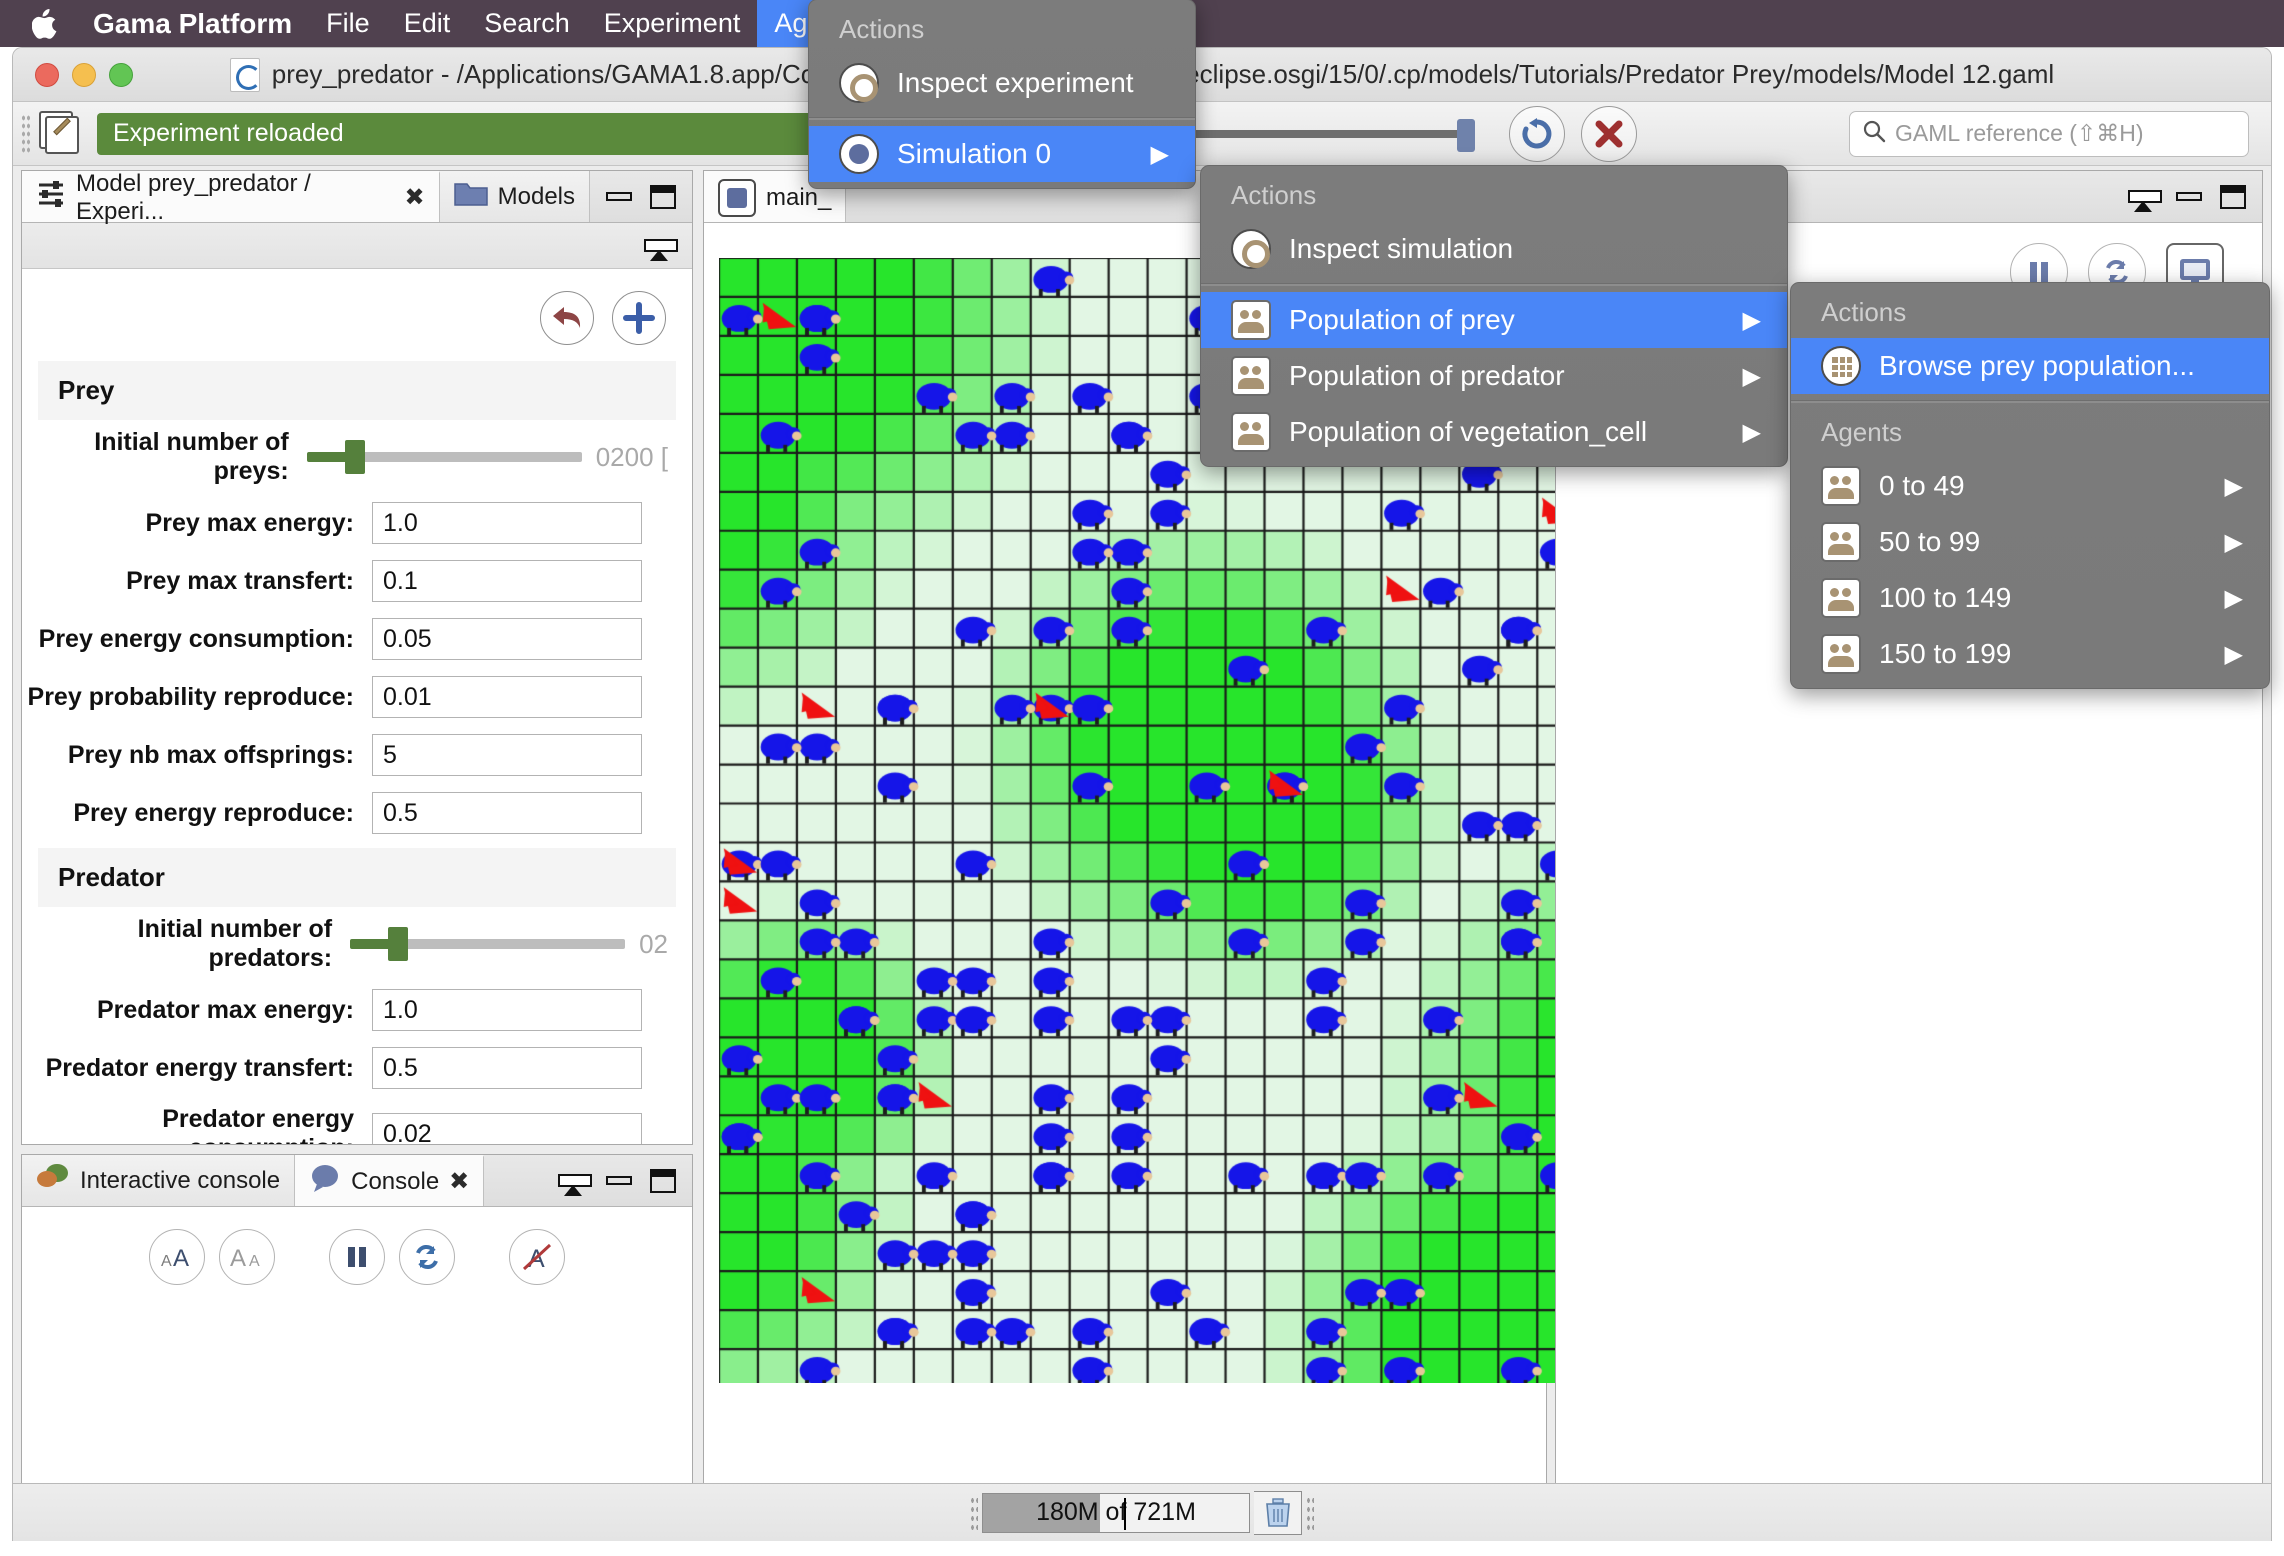 Image resolution: width=2284 pixels, height=1556 pixels. Describe the element at coordinates (2030, 542) in the screenshot. I see `menu-item-range-50-99: 50 to 99 ▶` at that location.